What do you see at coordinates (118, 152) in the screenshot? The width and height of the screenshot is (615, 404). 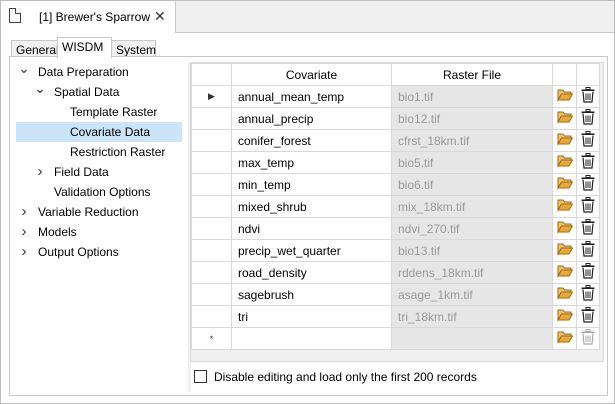 I see `tree-item-label: Restriction Raster` at bounding box center [118, 152].